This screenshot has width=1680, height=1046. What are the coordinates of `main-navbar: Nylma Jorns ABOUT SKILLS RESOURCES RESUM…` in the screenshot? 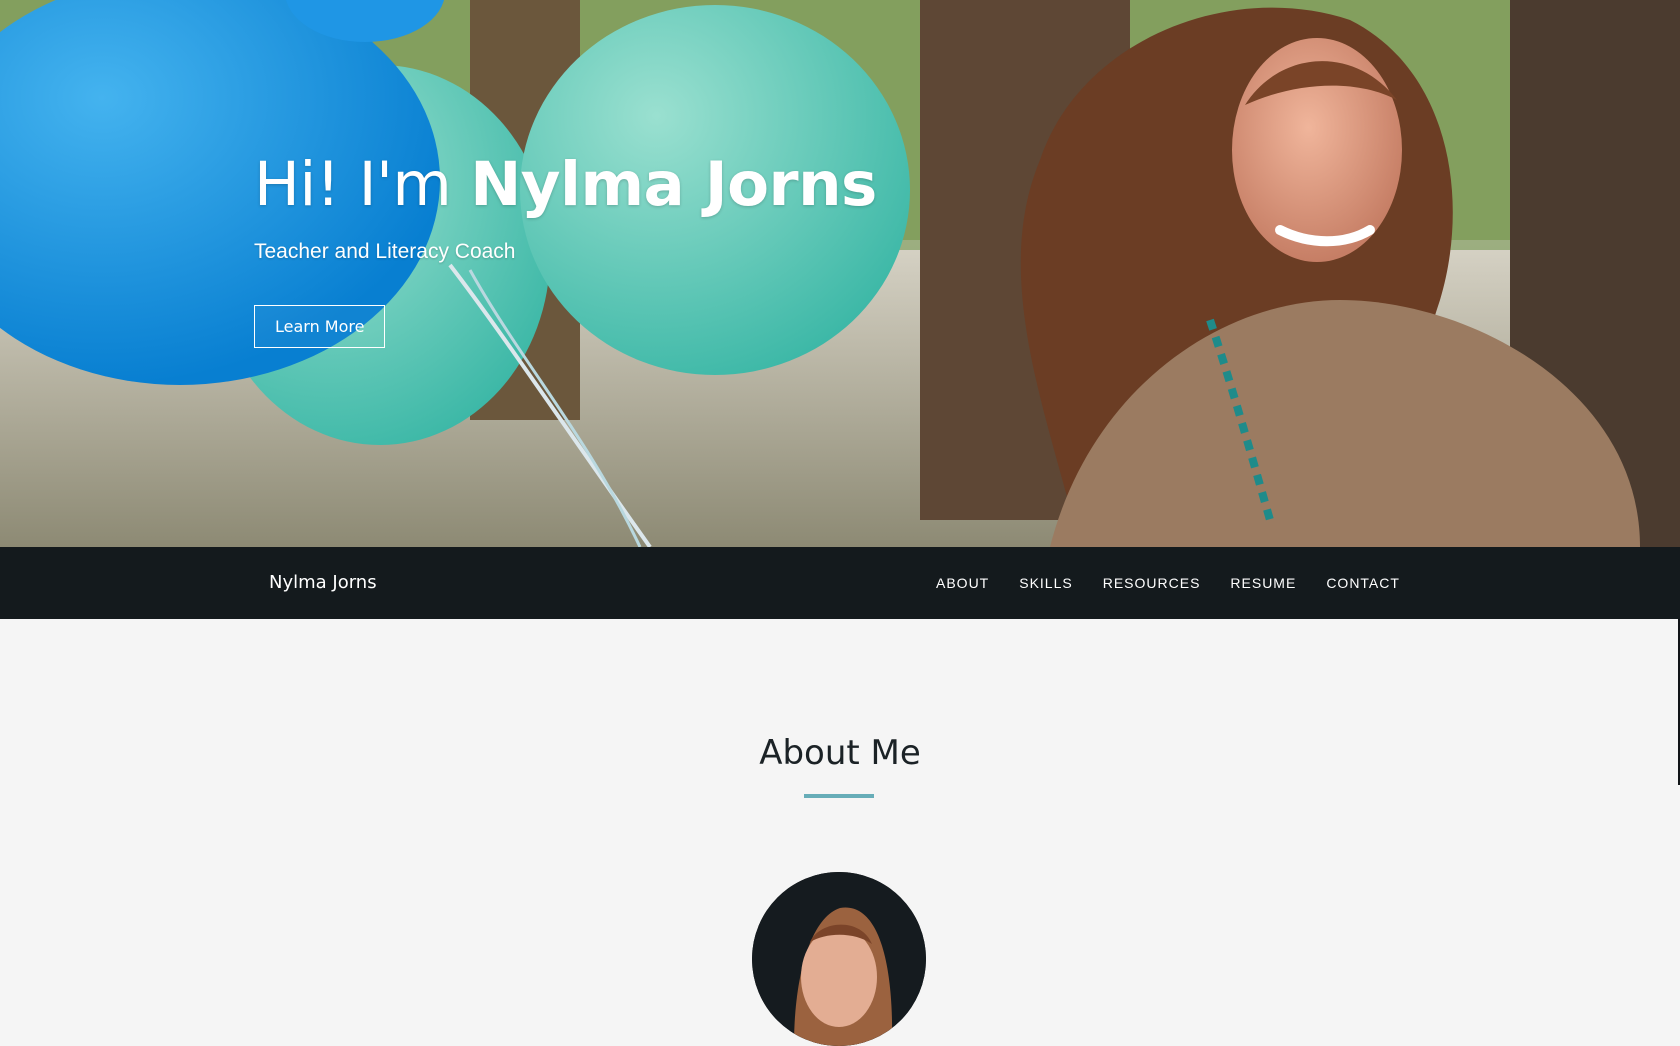 It's located at (840, 583).